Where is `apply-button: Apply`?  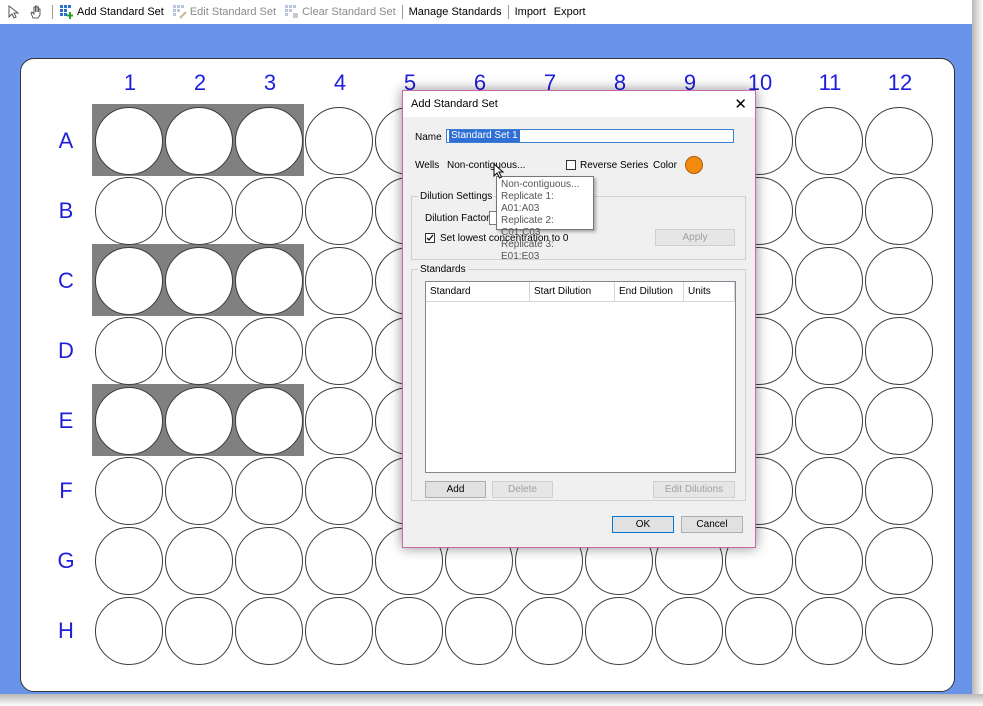
apply-button: Apply is located at coordinates (695, 237).